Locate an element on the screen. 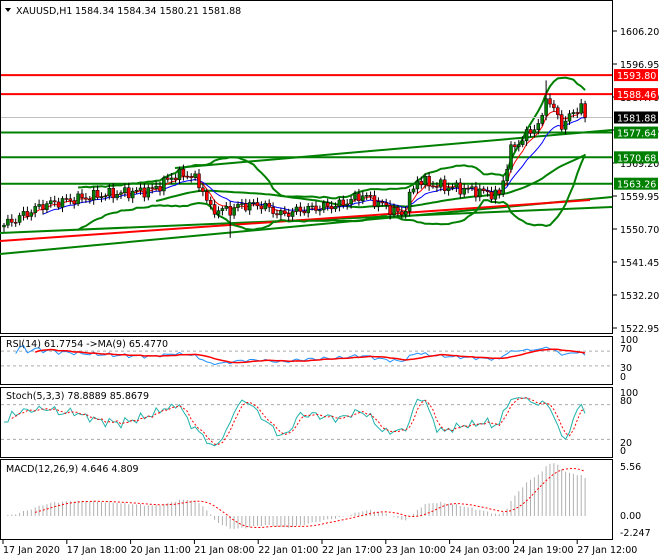 The width and height of the screenshot is (660, 560). time-axis-label: 24 Jan 19:00 is located at coordinates (543, 550).